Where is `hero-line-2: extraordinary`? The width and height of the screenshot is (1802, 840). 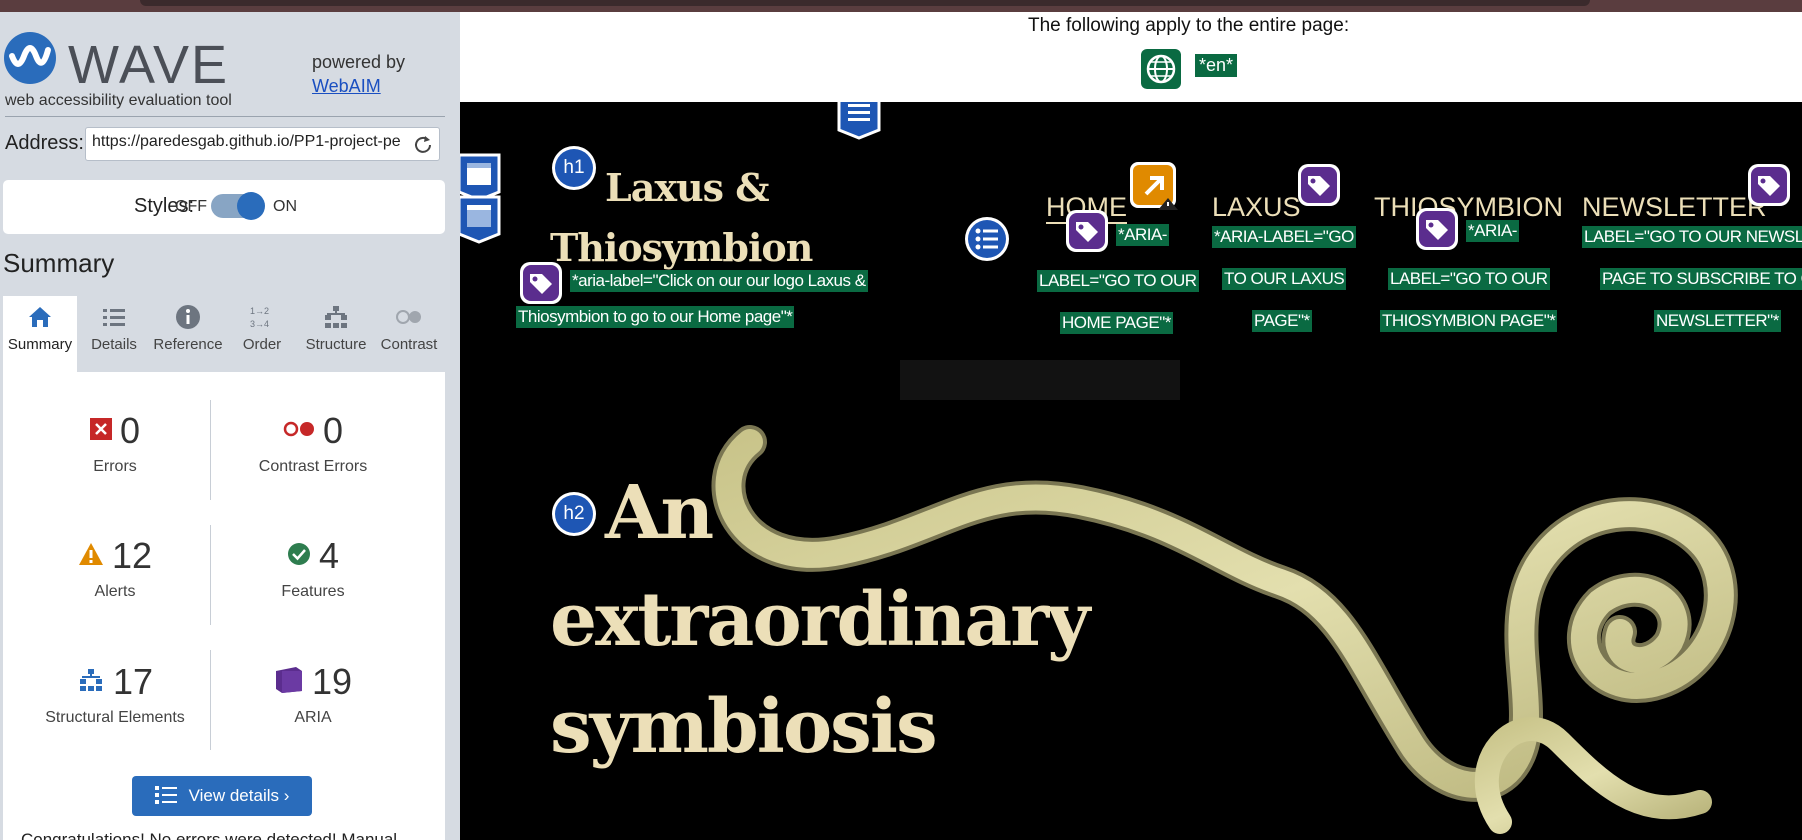
hero-line-2: extraordinary is located at coordinates (820, 620).